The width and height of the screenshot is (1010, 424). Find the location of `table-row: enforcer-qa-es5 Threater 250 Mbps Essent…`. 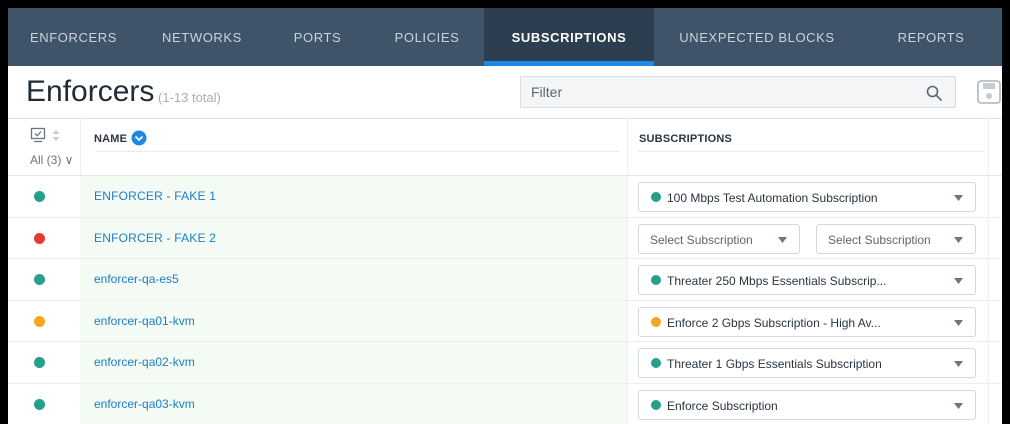

table-row: enforcer-qa-es5 Threater 250 Mbps Essent… is located at coordinates (505, 280).